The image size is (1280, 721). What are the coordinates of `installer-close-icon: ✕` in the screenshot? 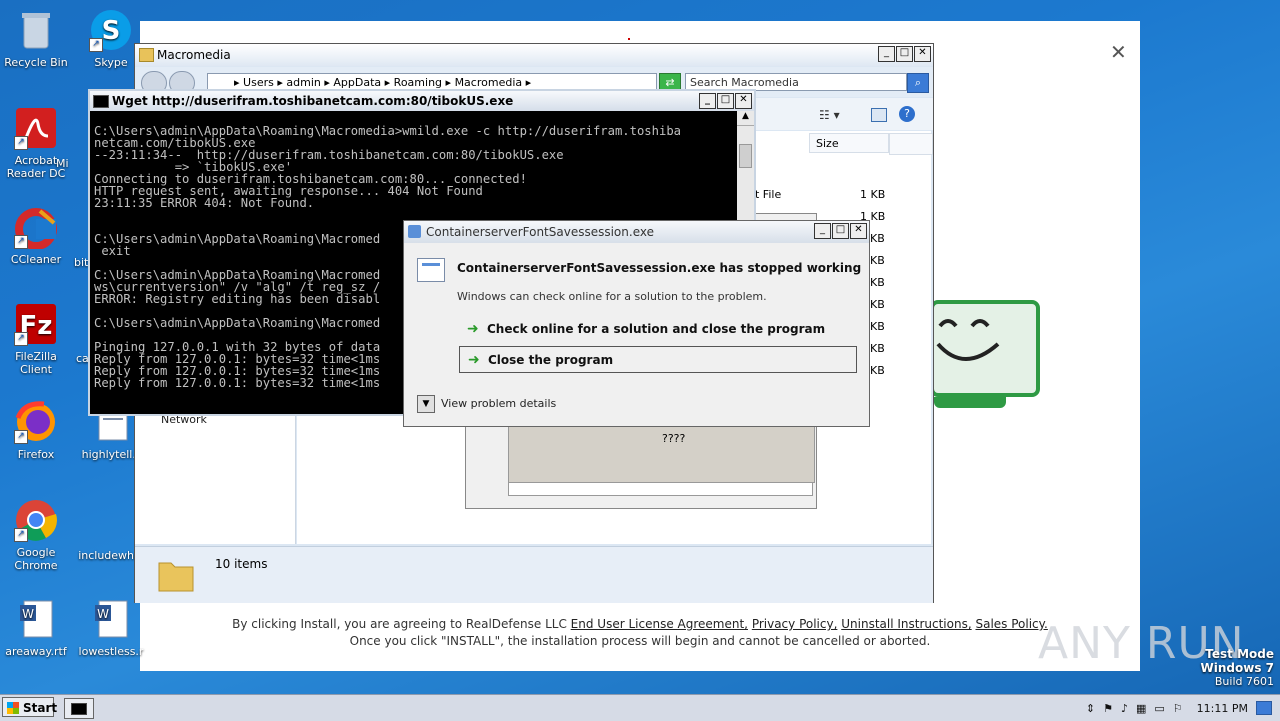 It's located at (1118, 52).